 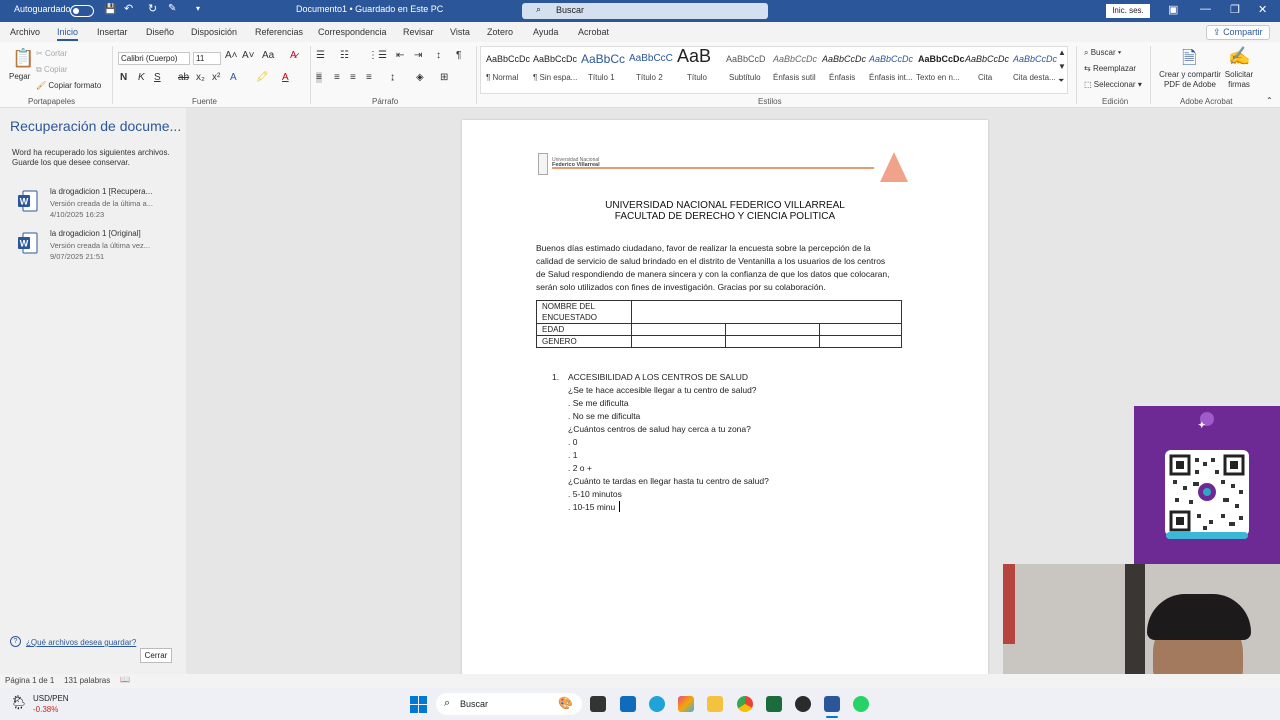 I want to click on request-signatures-icon: ✍, so click(x=1239, y=56).